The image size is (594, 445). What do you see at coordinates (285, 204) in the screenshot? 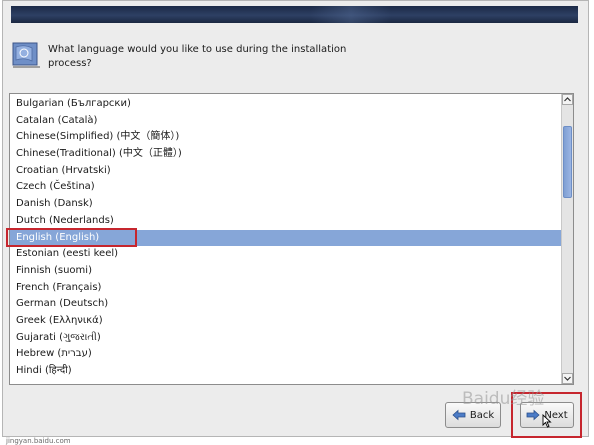
I see `list-item: Danish (Dansk)` at bounding box center [285, 204].